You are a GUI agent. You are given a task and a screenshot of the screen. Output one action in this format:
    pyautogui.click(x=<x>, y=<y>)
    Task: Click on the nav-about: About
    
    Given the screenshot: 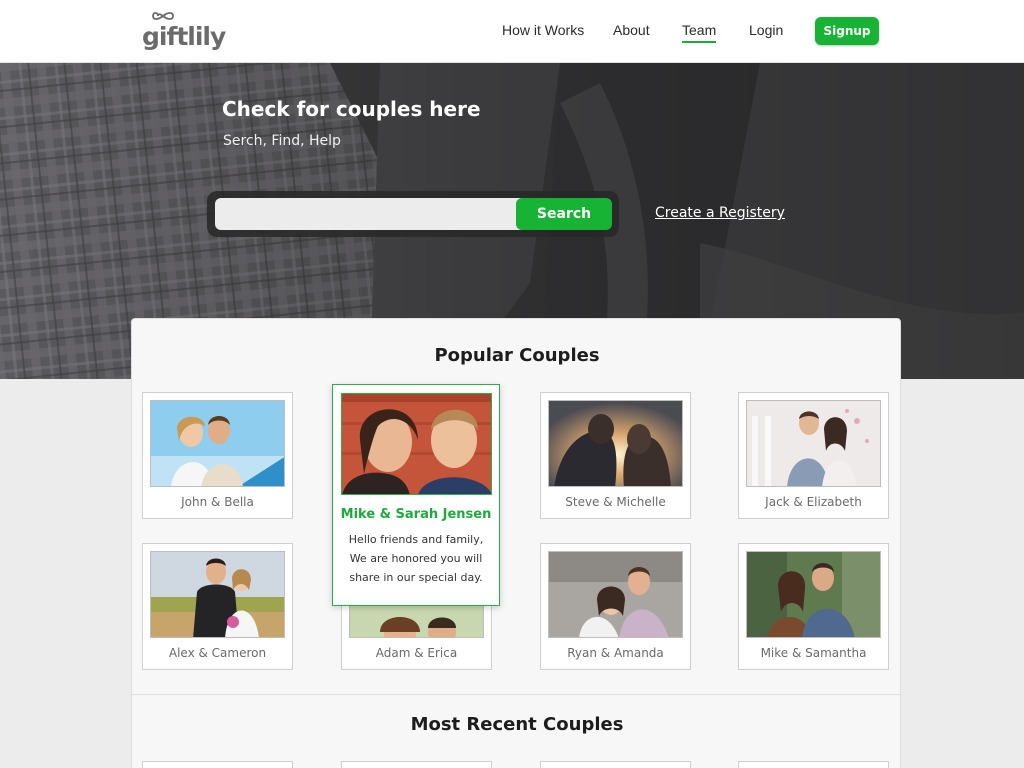 What is the action you would take?
    pyautogui.click(x=631, y=30)
    